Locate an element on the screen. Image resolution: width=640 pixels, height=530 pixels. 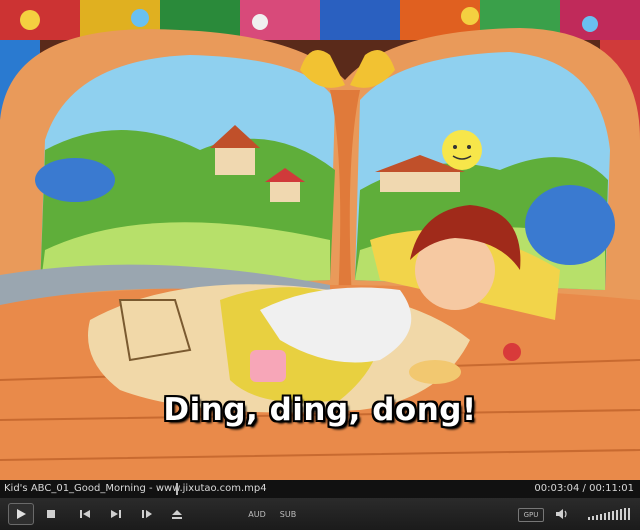
mute-button is located at coordinates (562, 514).